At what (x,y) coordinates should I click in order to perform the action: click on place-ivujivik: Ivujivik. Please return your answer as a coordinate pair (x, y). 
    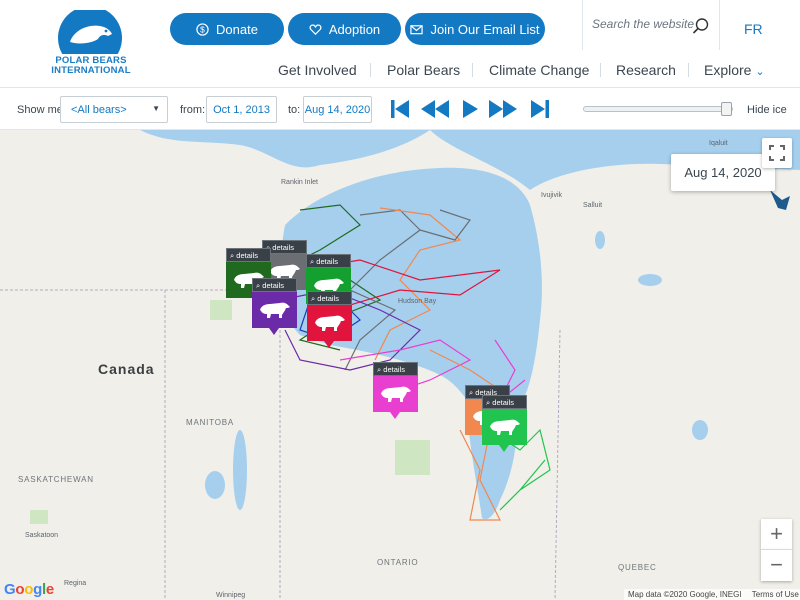
    Looking at the image, I should click on (552, 195).